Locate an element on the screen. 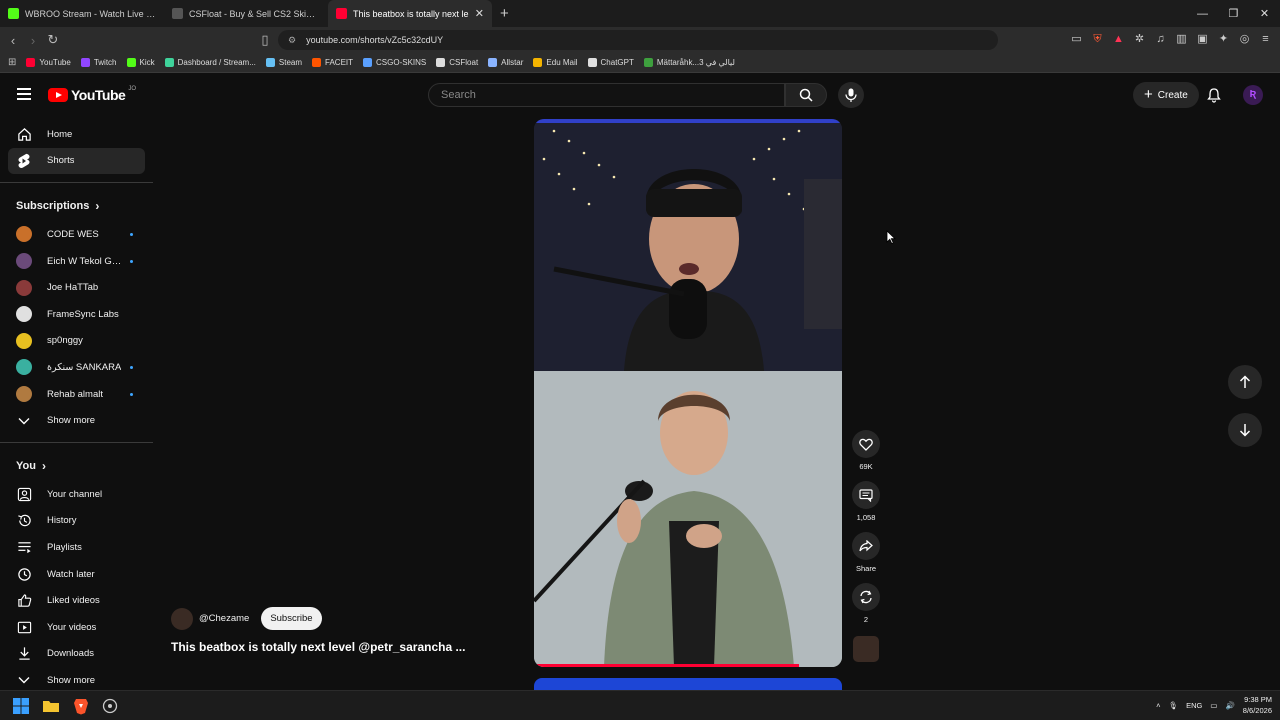  create-button: + Create is located at coordinates (1166, 95).